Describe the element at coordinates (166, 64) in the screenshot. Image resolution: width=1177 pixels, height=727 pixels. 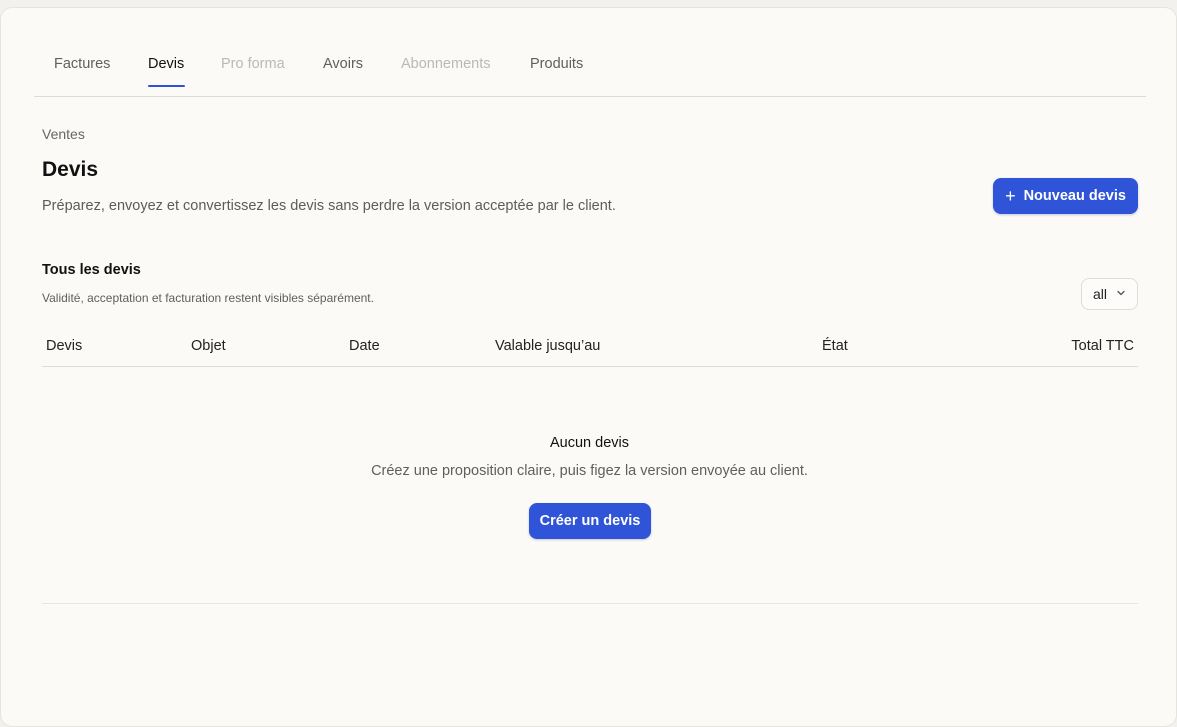
I see `tab-devis: Devis` at that location.